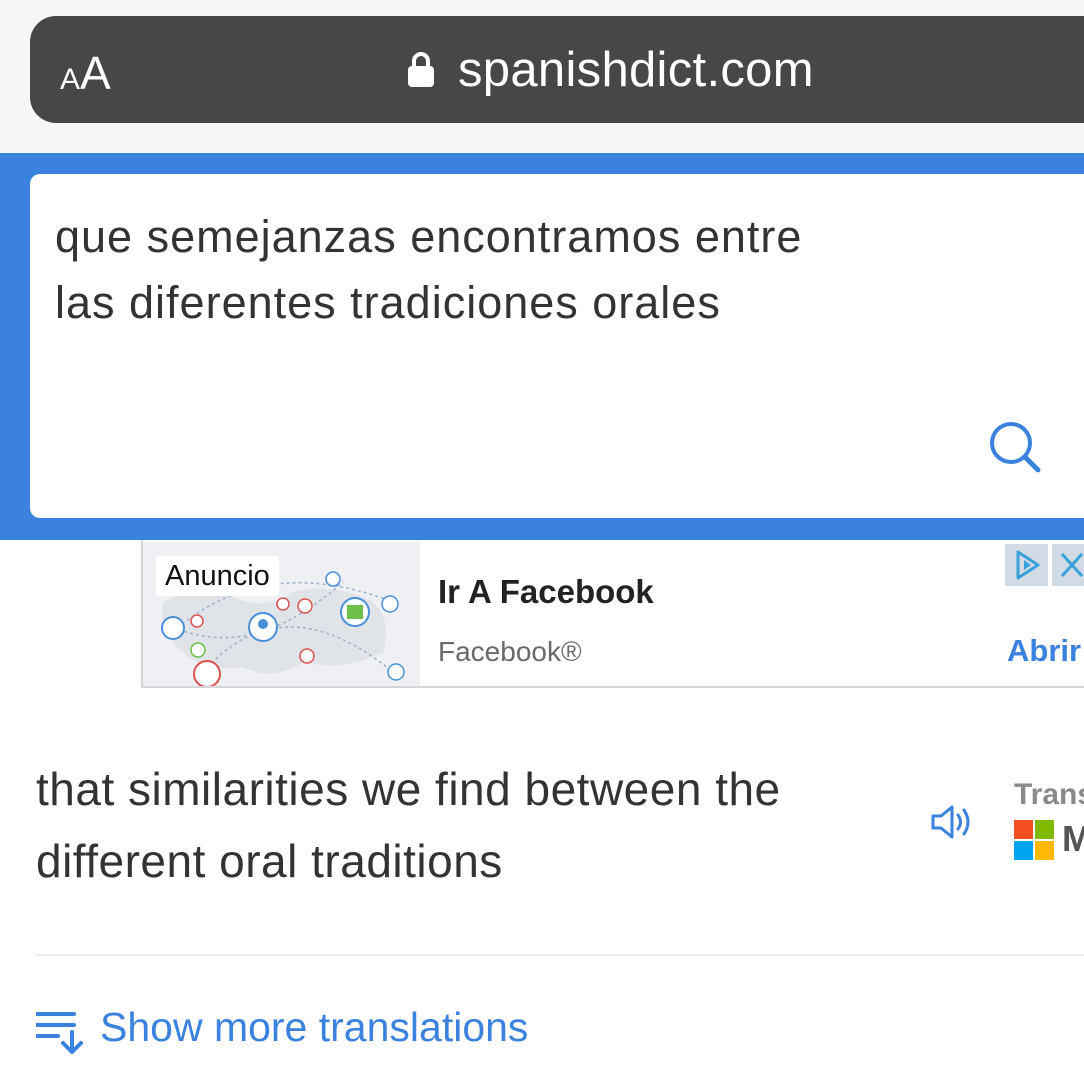 This screenshot has width=1084, height=1085. Describe the element at coordinates (59, 1033) in the screenshot. I see `sort-list-icon` at that location.